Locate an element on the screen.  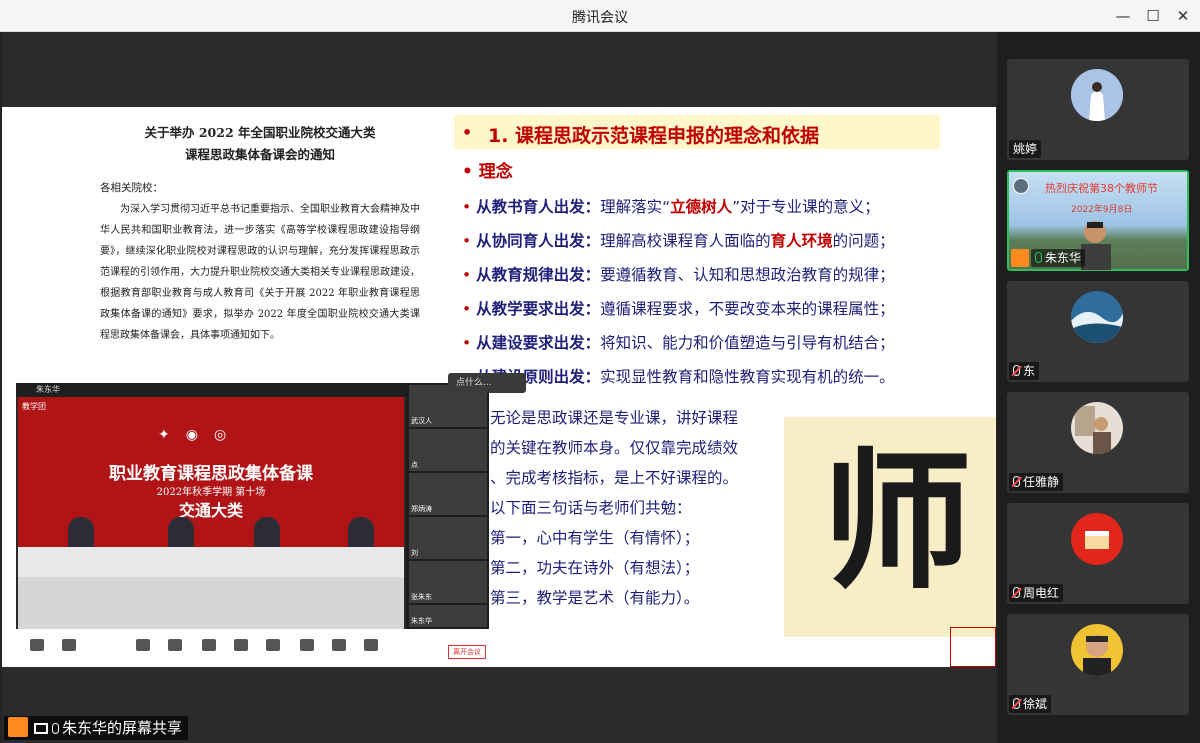
participant-tile: 周电红 is located at coordinates (1098, 553).